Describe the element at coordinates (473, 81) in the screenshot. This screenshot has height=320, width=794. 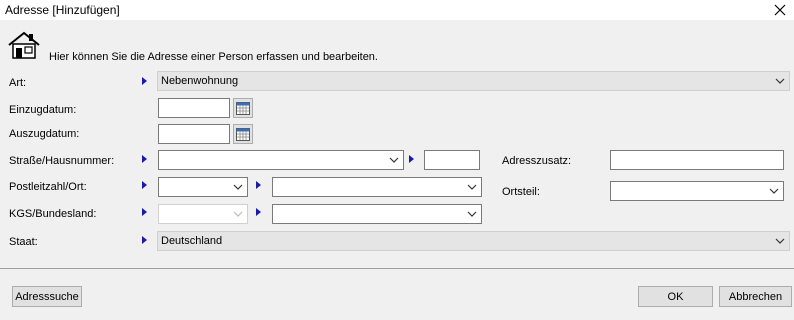
I see `art-select: Nebenwohnung` at that location.